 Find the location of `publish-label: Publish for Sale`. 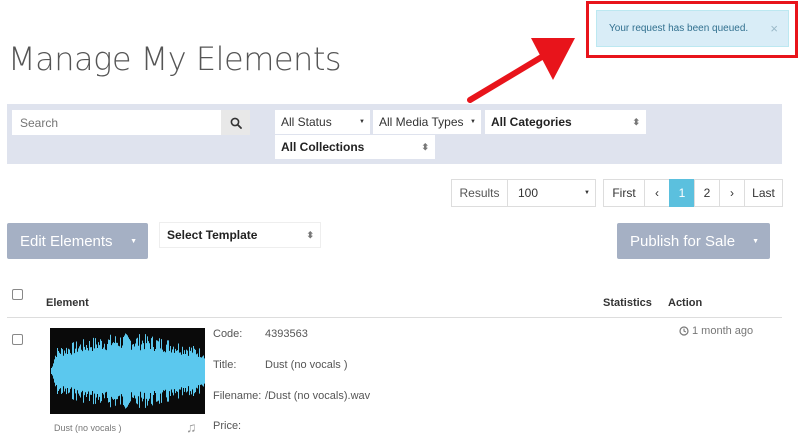

publish-label: Publish for Sale is located at coordinates (683, 241).